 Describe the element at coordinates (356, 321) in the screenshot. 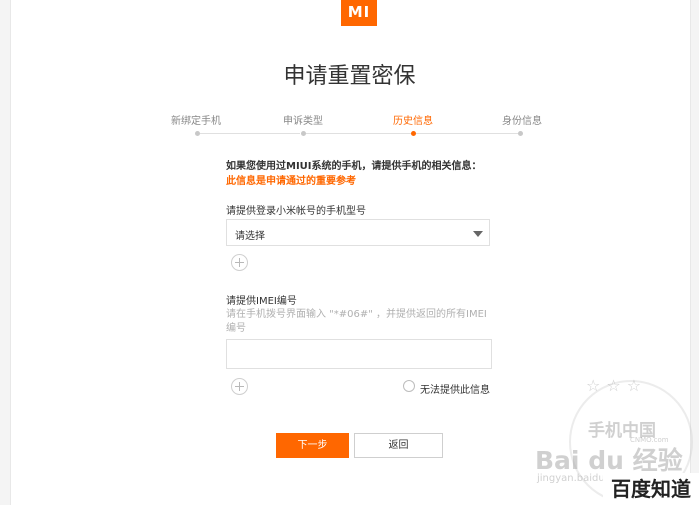

I see `imei-hint: 请在手机拨号界面输入 "*#06#" ，并提供返回的所有IMEI编号` at that location.